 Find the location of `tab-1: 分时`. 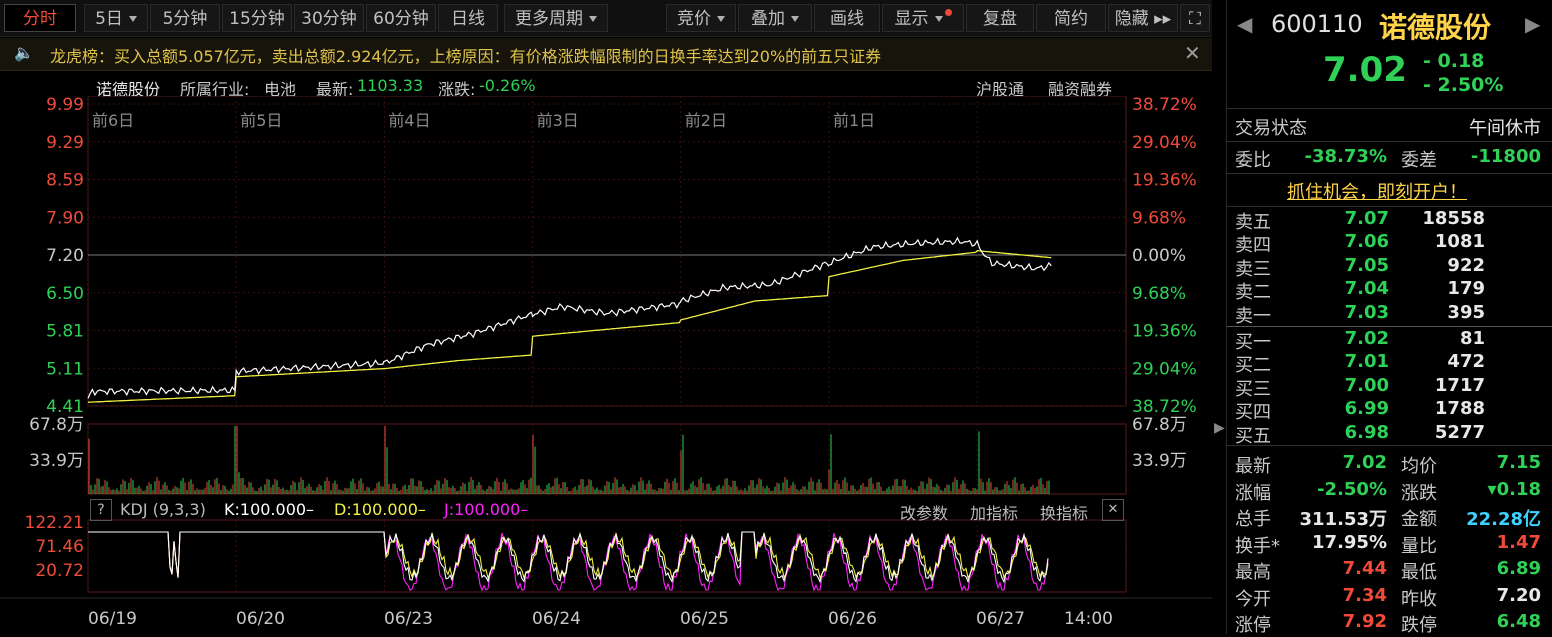

tab-1: 分时 is located at coordinates (40, 18).